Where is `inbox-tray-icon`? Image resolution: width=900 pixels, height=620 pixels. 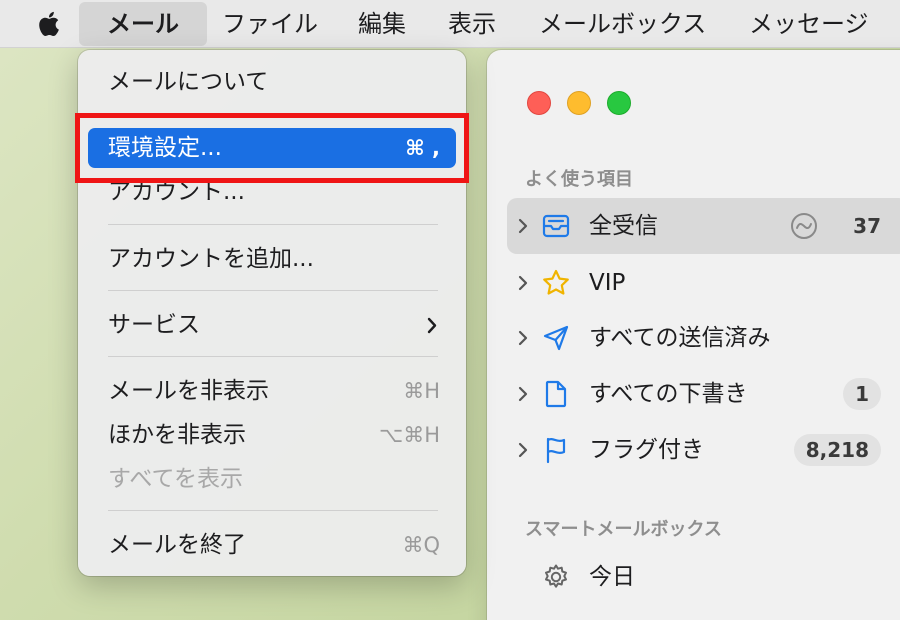
inbox-tray-icon is located at coordinates (556, 226).